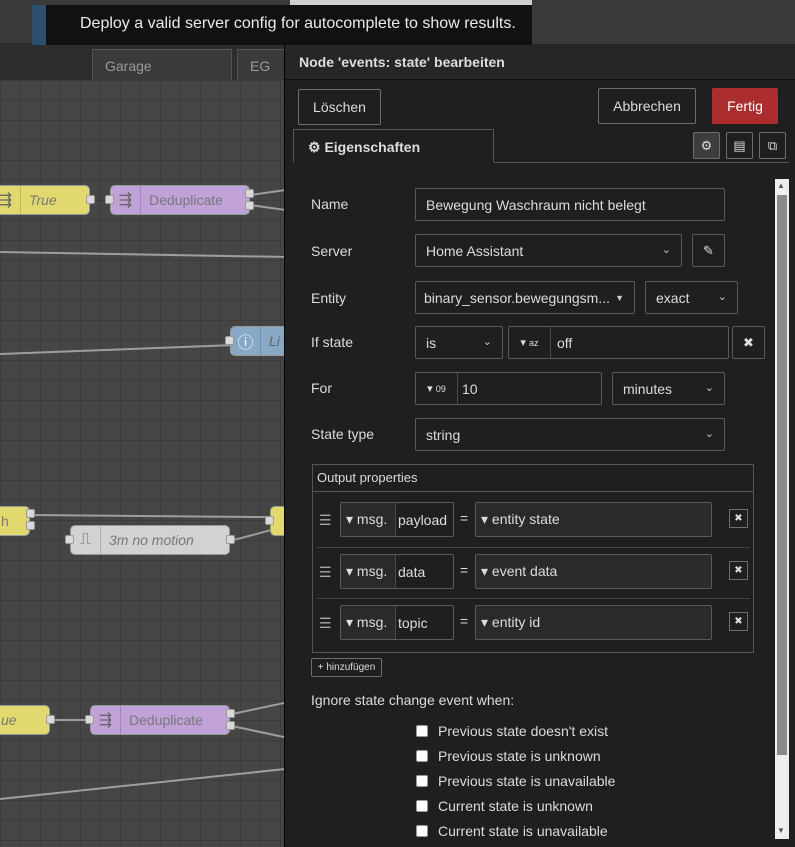 The width and height of the screenshot is (795, 847). What do you see at coordinates (512, 831) in the screenshot?
I see `ignore-option: Current state is unavailable` at bounding box center [512, 831].